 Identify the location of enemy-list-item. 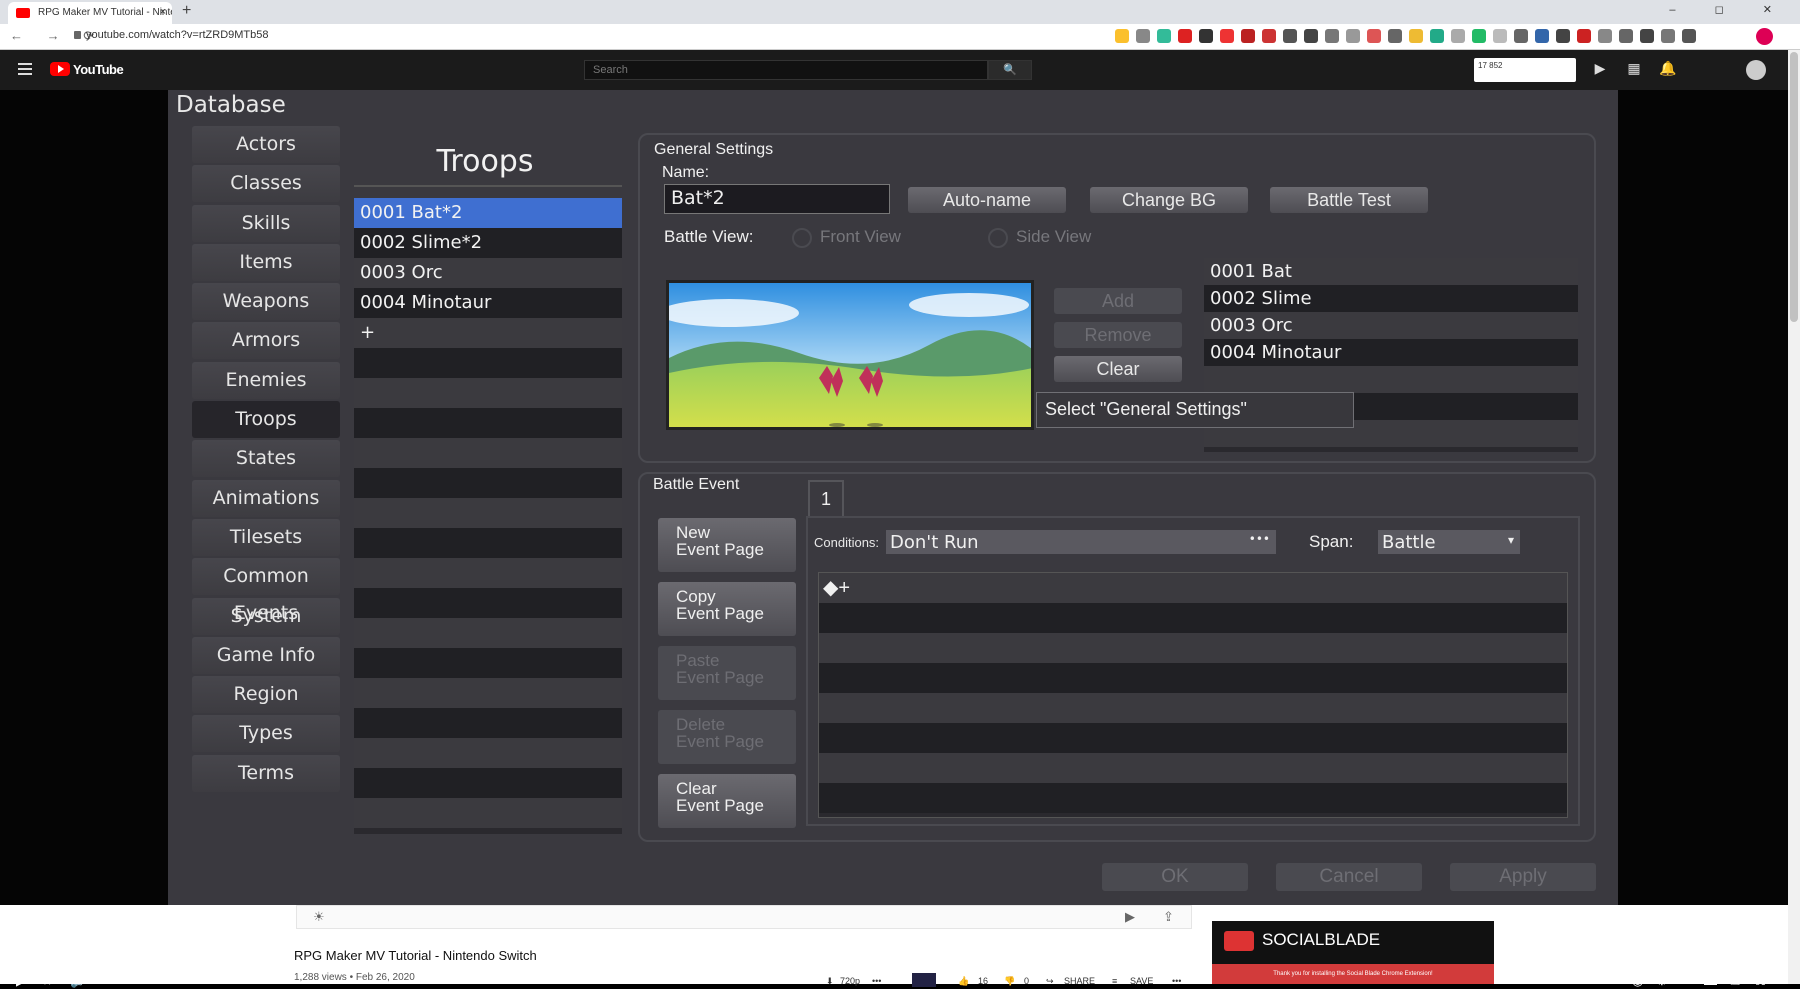
(1391, 379).